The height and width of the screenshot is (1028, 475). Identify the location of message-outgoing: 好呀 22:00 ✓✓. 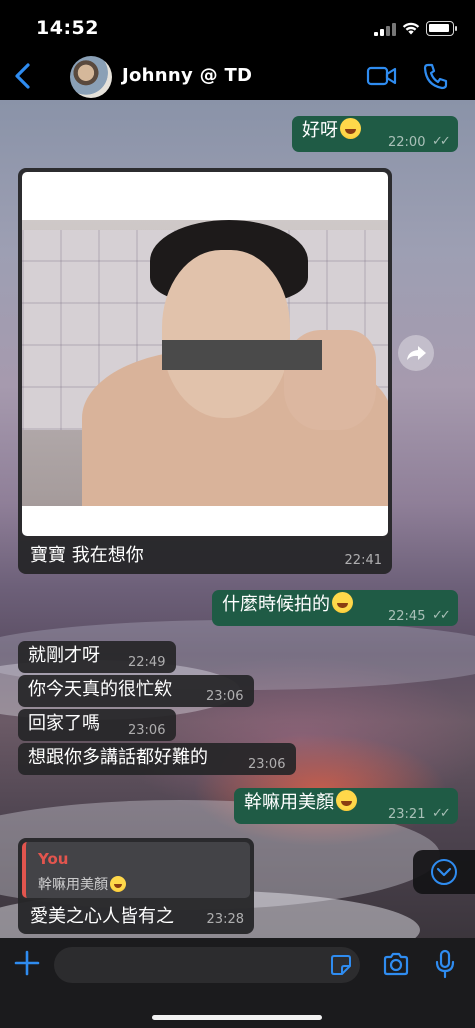
(375, 134).